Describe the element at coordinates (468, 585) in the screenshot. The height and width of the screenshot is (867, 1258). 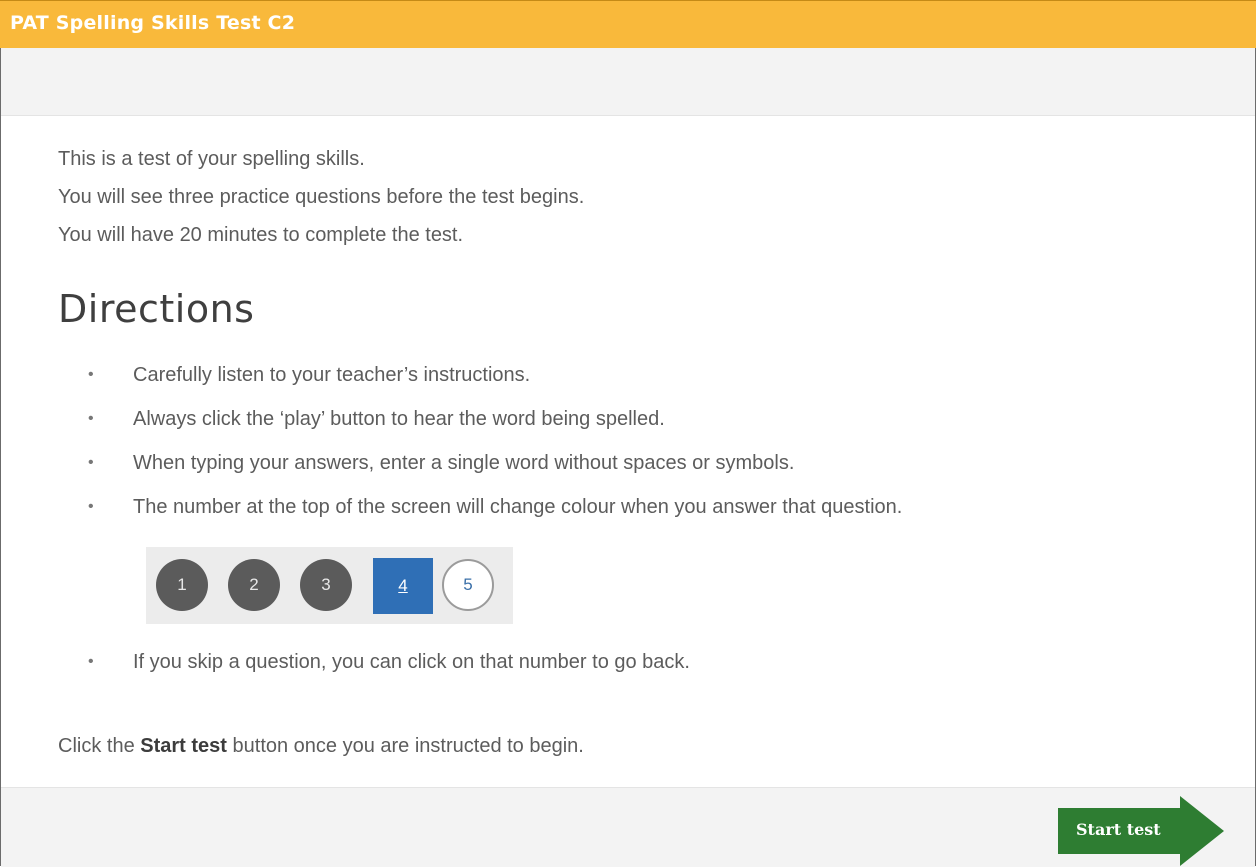
I see `question-number-unanswered: 5` at that location.